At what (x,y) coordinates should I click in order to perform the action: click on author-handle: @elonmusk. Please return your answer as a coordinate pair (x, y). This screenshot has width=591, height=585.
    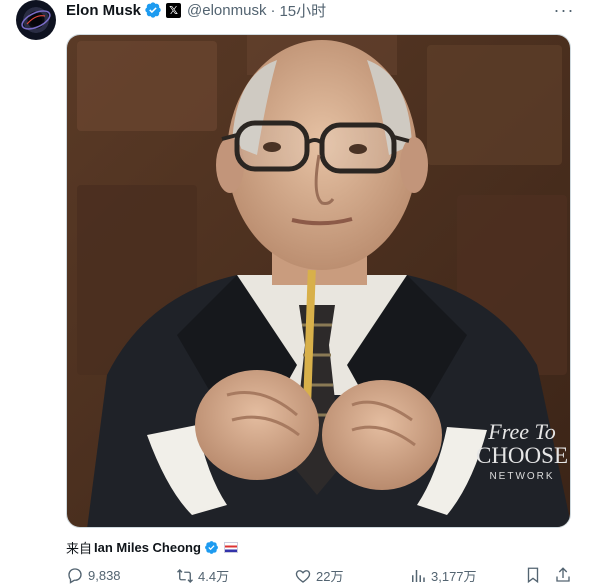
    Looking at the image, I should click on (226, 10).